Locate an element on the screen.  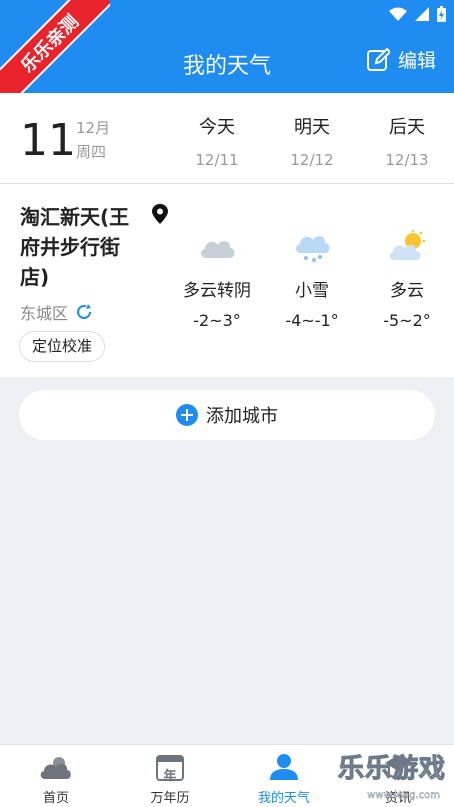
weekday-label: 周四 is located at coordinates (91, 152).